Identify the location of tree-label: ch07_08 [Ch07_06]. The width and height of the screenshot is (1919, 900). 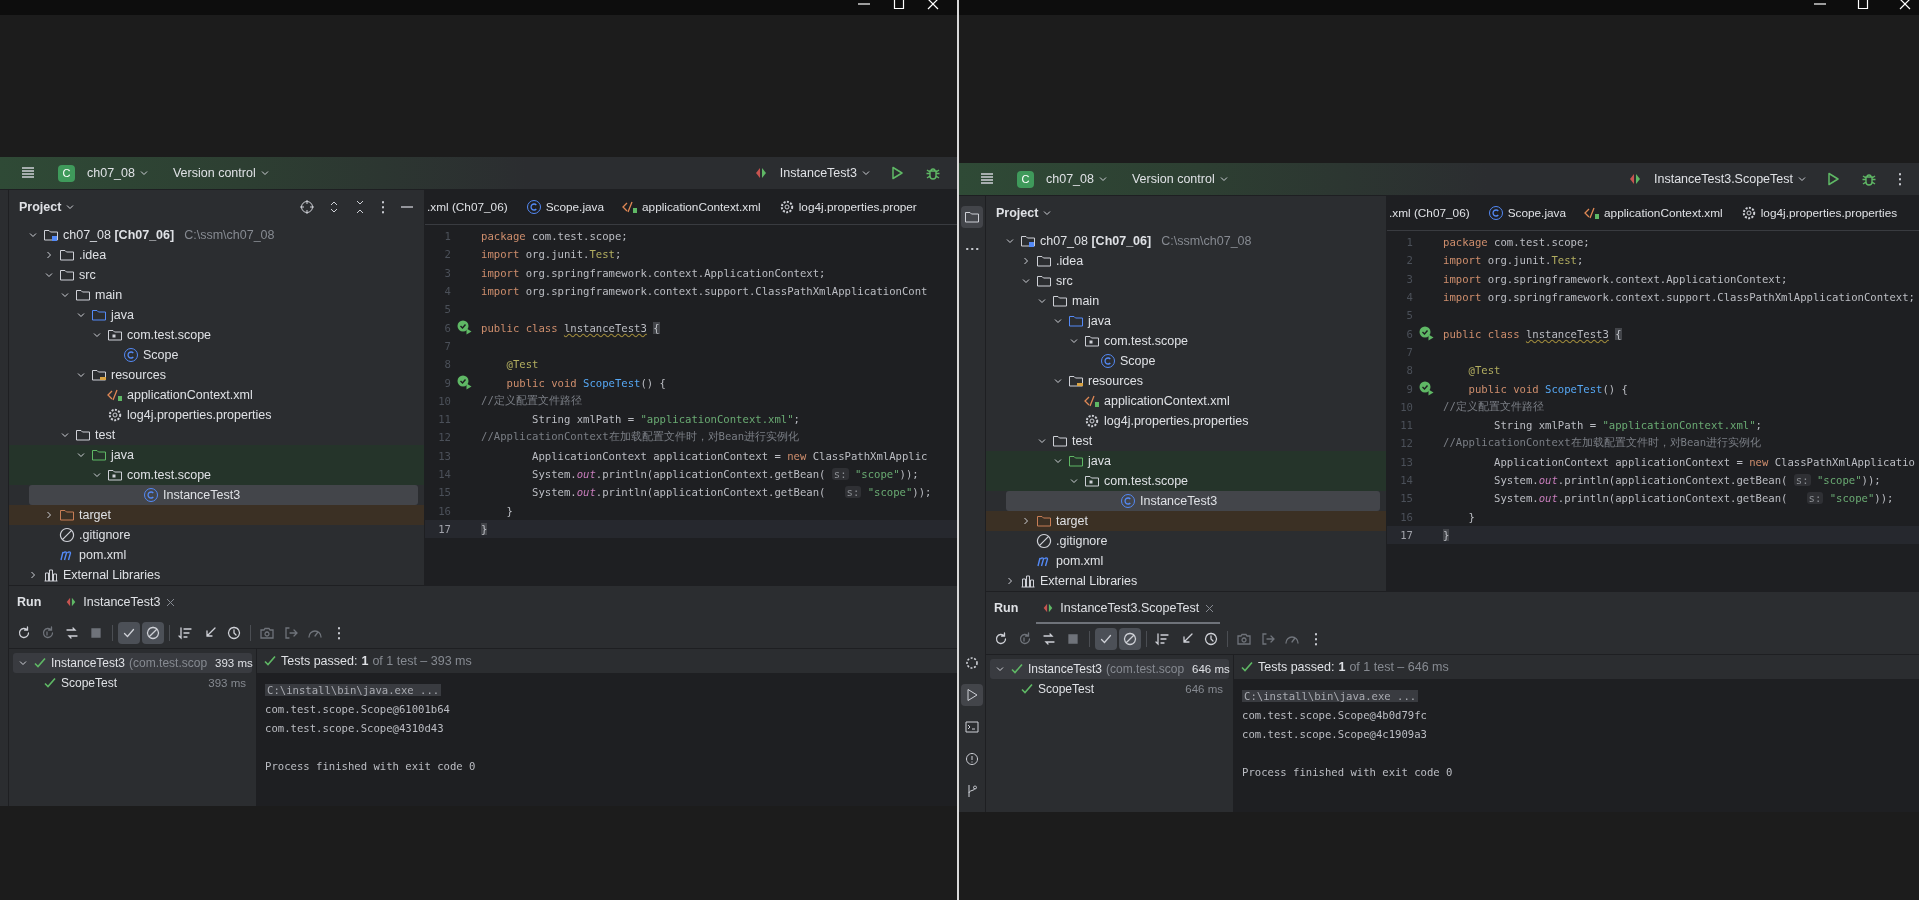
(1096, 241).